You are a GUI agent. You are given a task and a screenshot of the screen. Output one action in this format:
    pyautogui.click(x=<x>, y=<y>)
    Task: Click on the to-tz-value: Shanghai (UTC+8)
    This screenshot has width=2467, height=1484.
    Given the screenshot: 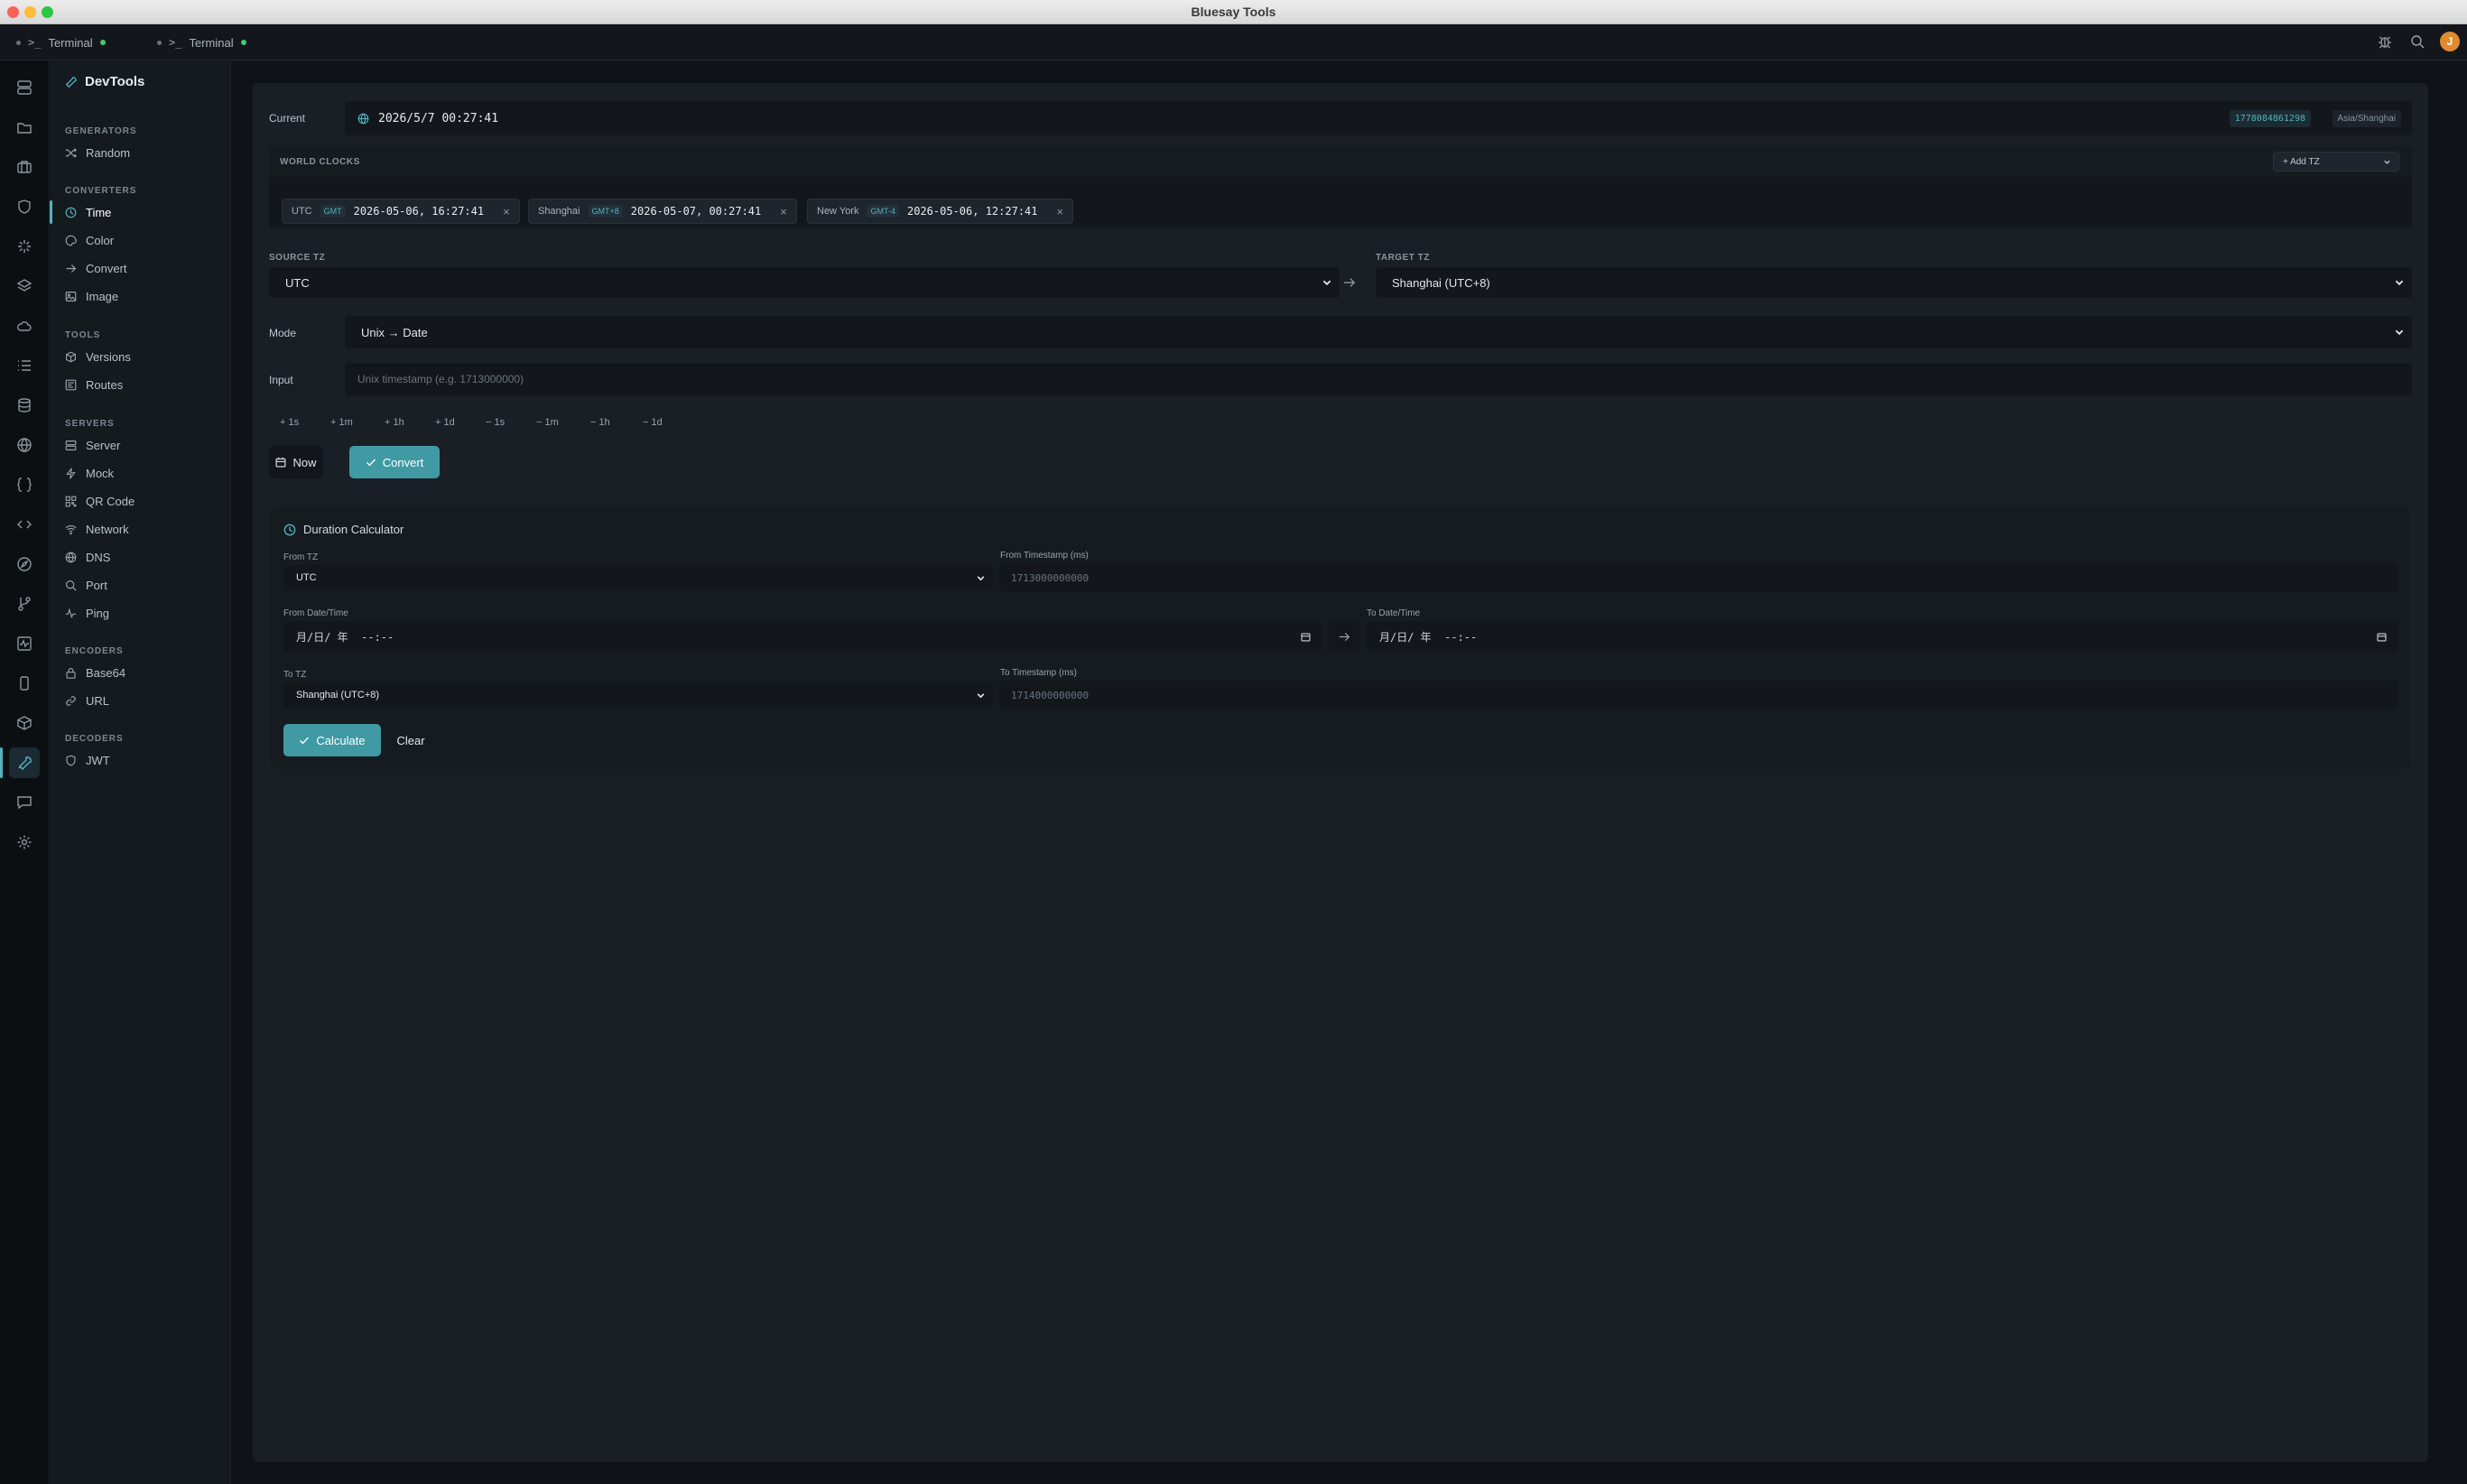 What is the action you would take?
    pyautogui.click(x=338, y=695)
    